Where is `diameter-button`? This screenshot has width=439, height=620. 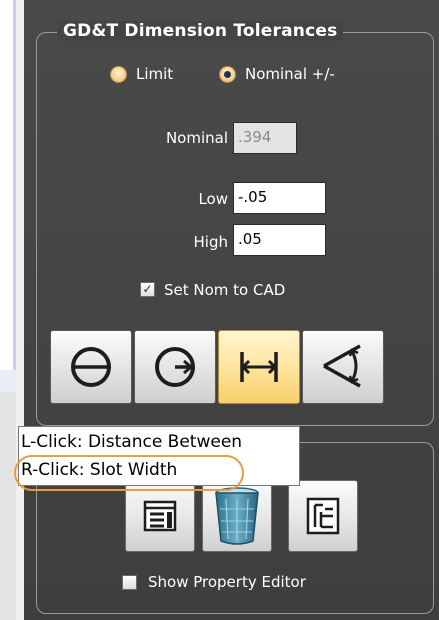 diameter-button is located at coordinates (91, 367).